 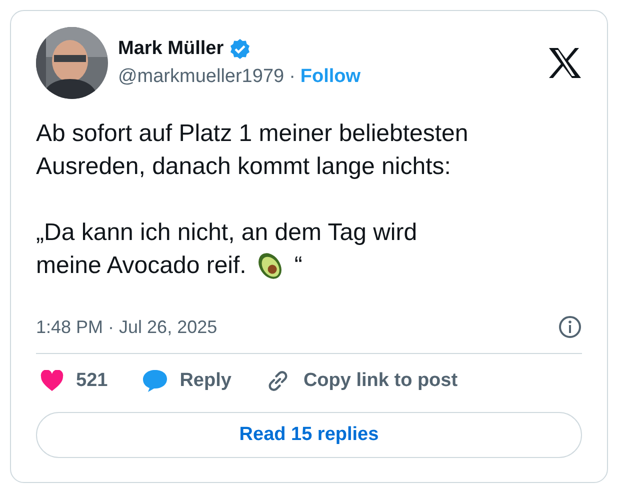 What do you see at coordinates (565, 63) in the screenshot?
I see `x-logo-icon` at bounding box center [565, 63].